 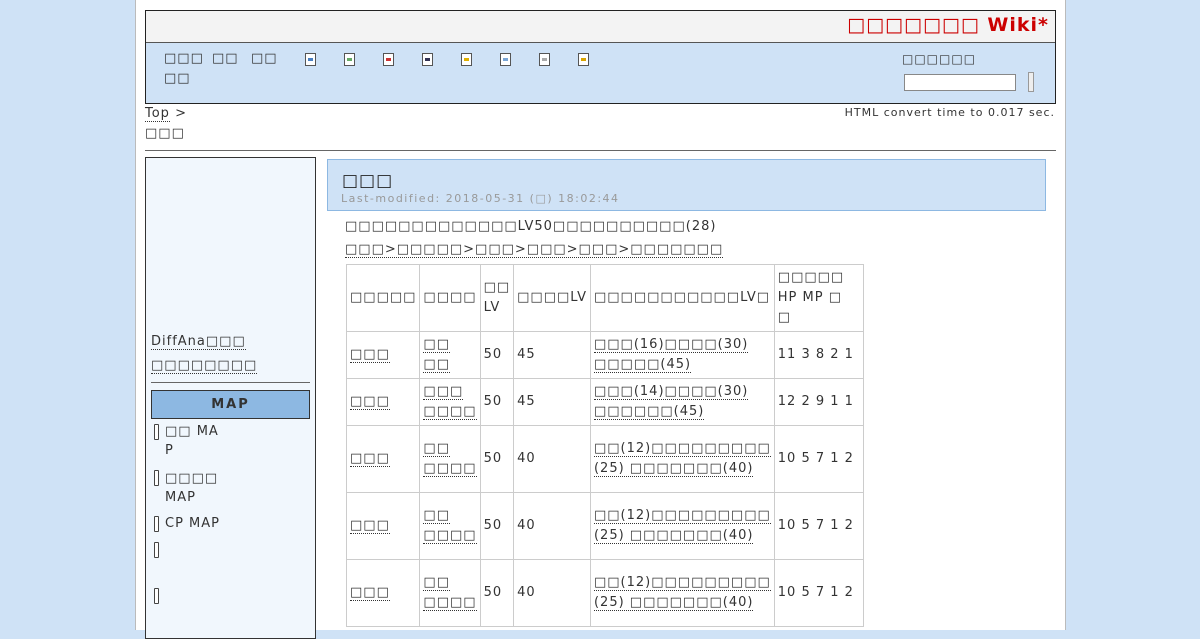 I want to click on table-cell-class: □□□ □□□□, so click(x=450, y=402).